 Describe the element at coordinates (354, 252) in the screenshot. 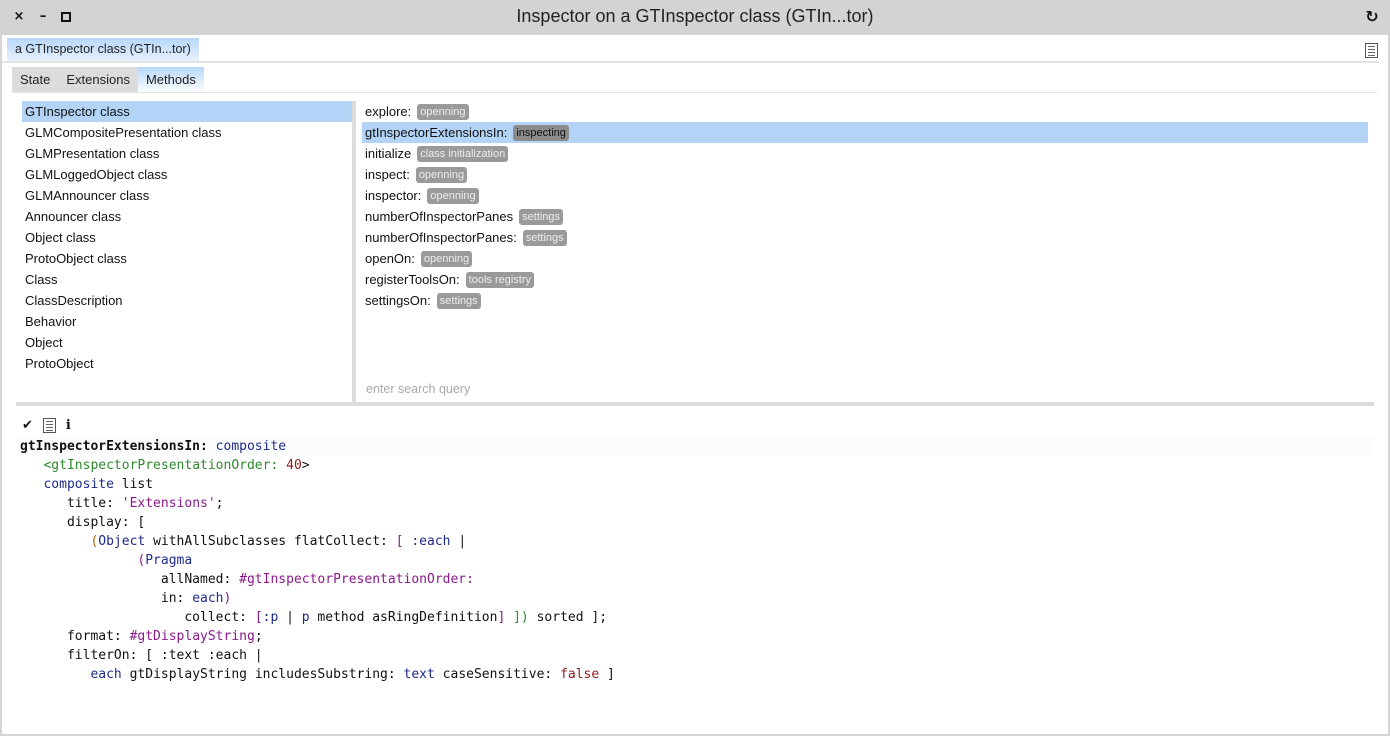

I see `vertical-splitter` at that location.